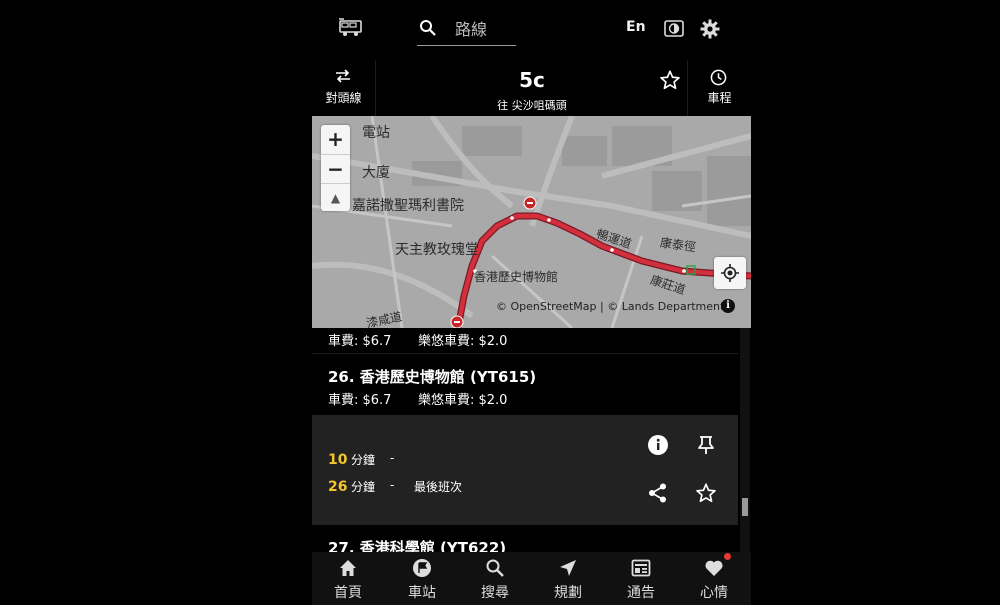  Describe the element at coordinates (636, 27) in the screenshot. I see `language-button: En` at that location.